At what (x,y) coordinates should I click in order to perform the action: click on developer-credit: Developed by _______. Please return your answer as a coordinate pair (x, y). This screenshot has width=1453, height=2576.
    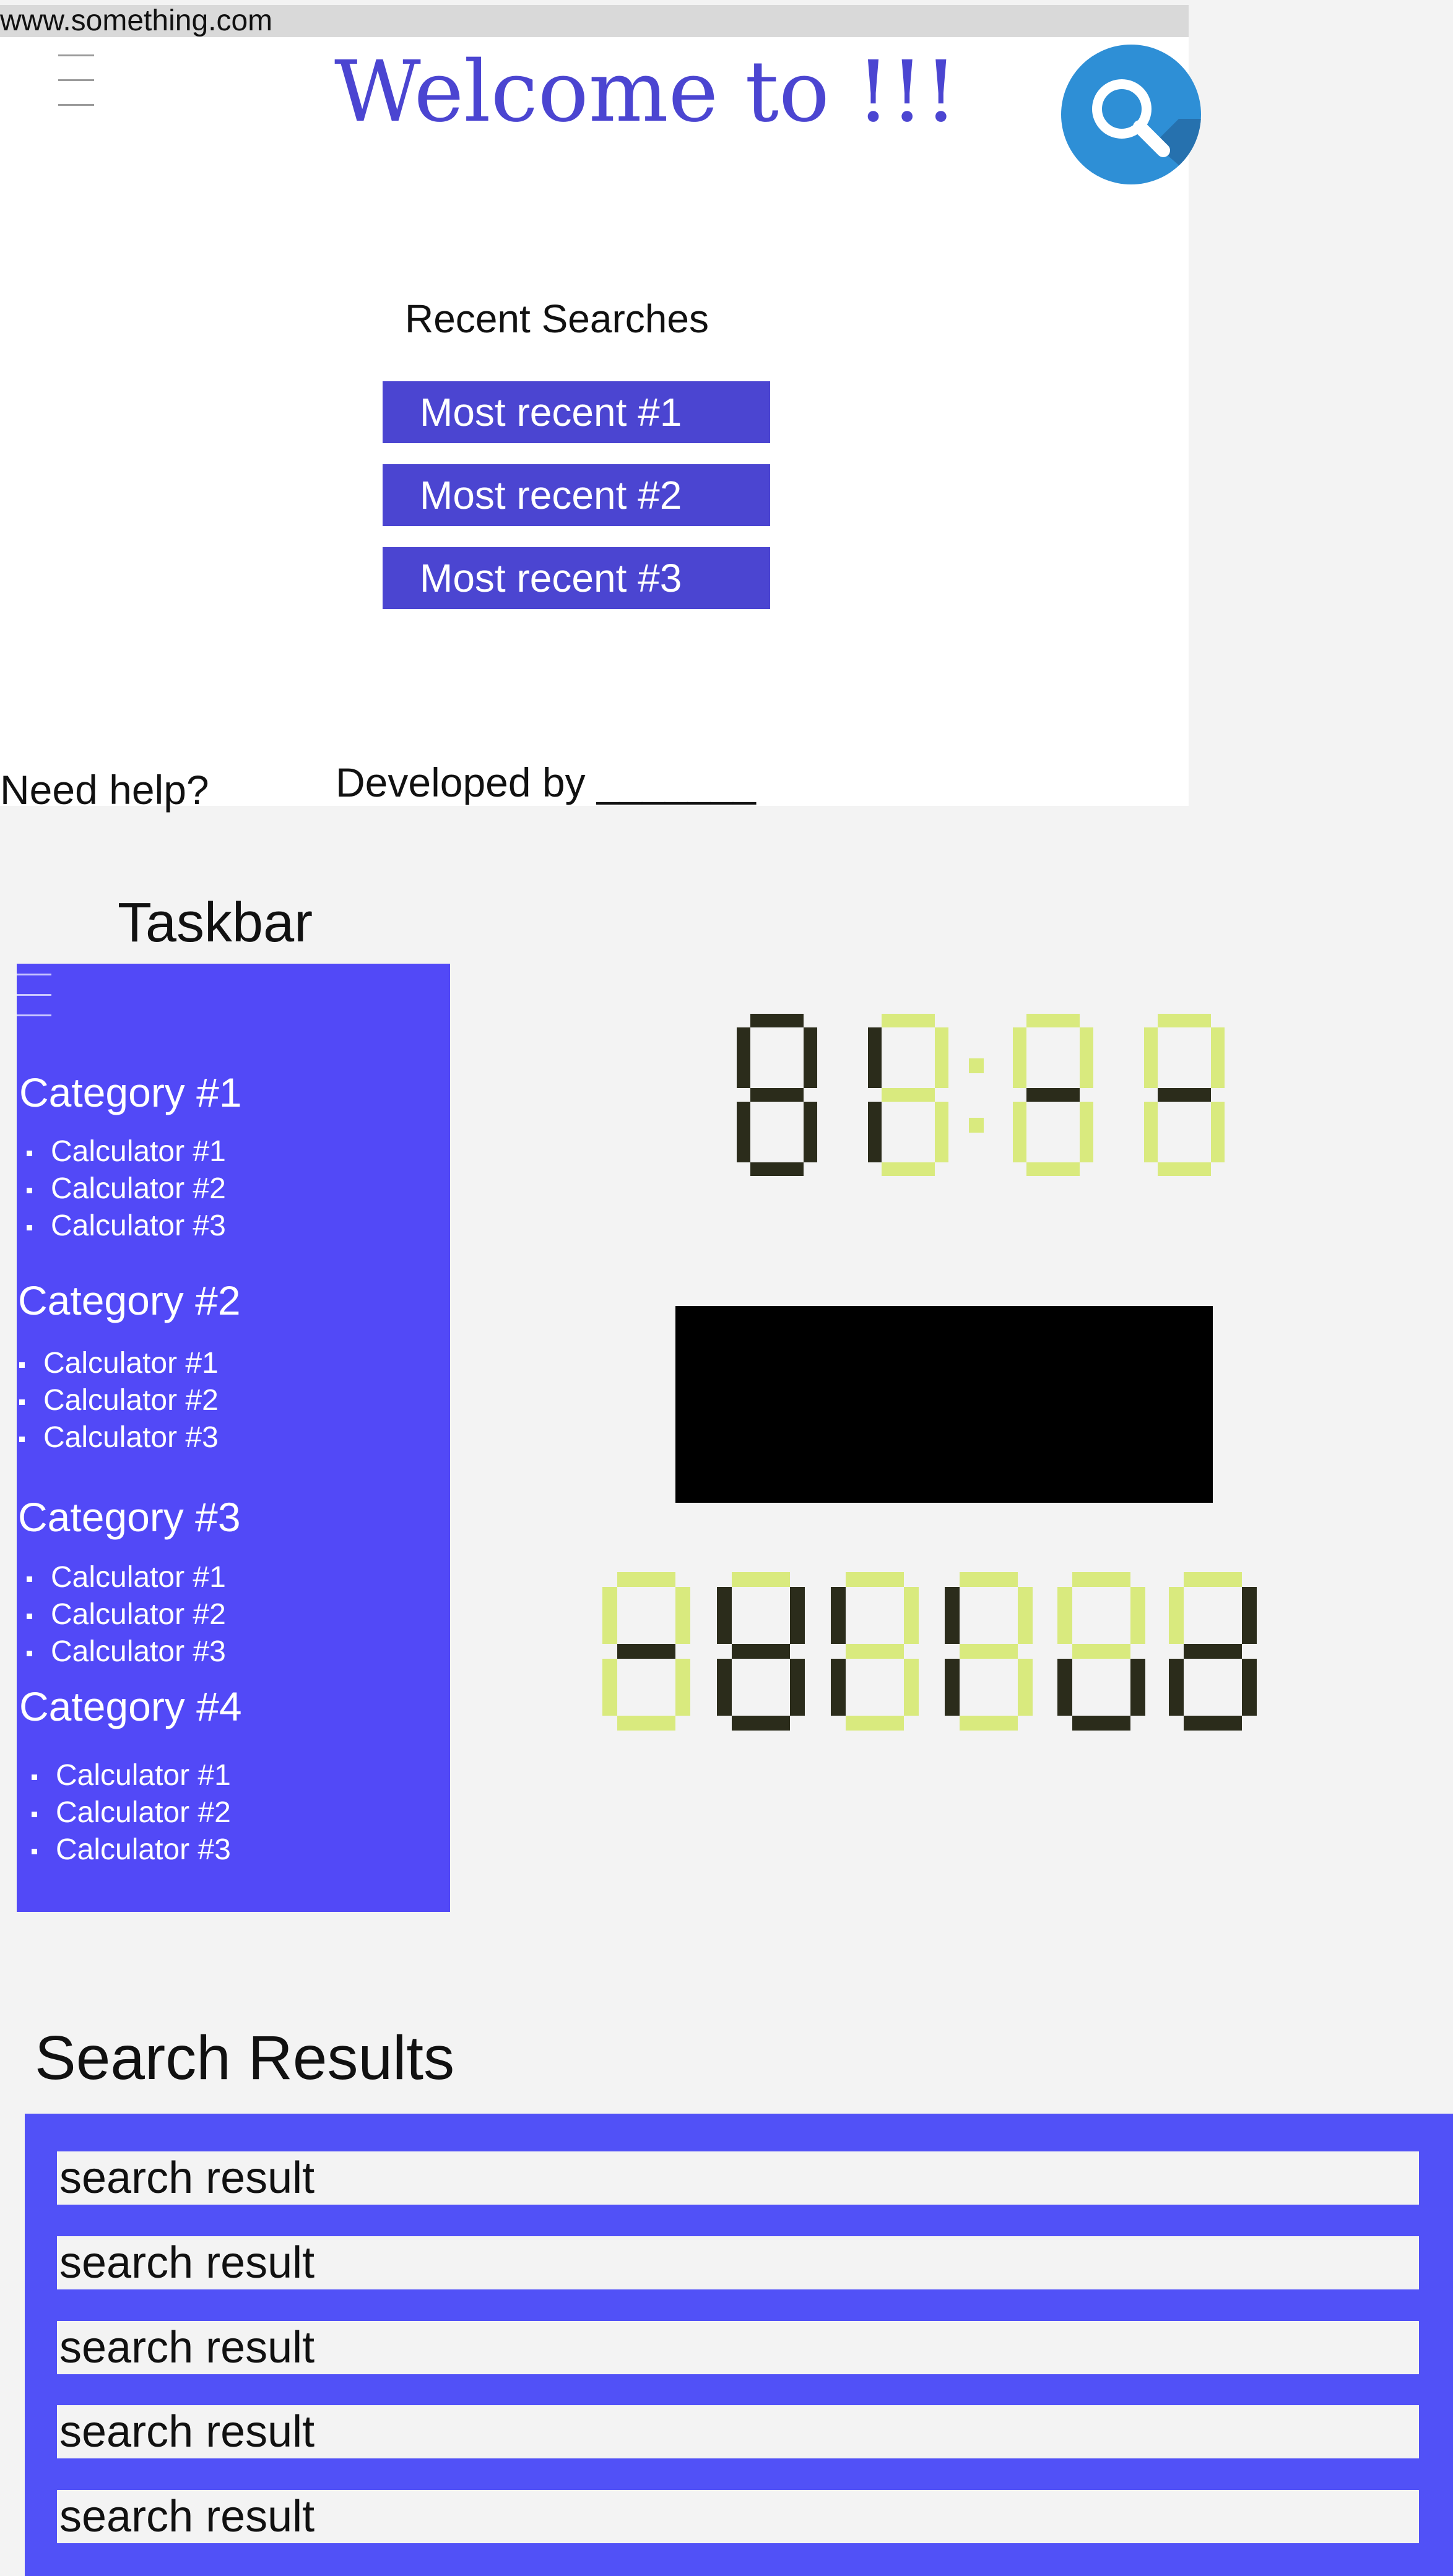
    Looking at the image, I should click on (546, 782).